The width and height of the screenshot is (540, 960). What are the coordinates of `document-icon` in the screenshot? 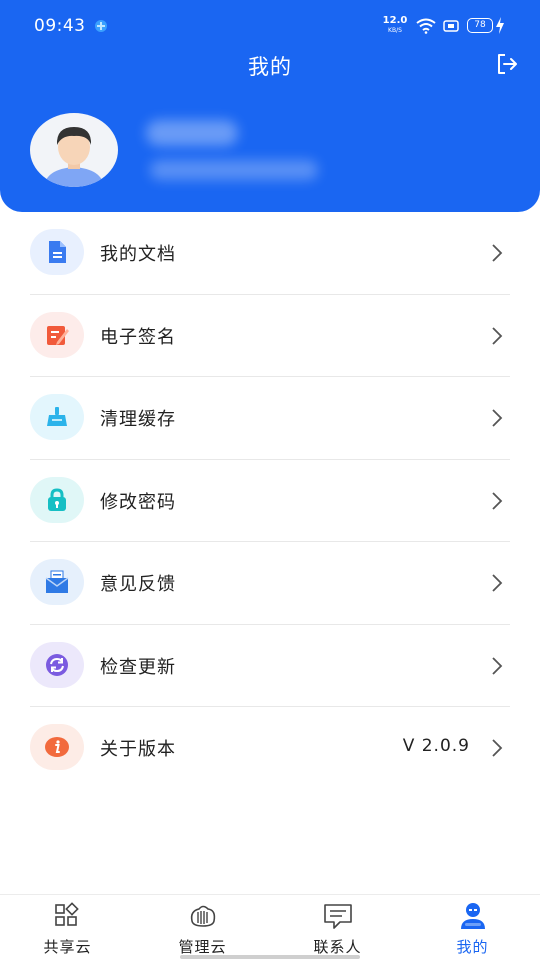 It's located at (57, 252).